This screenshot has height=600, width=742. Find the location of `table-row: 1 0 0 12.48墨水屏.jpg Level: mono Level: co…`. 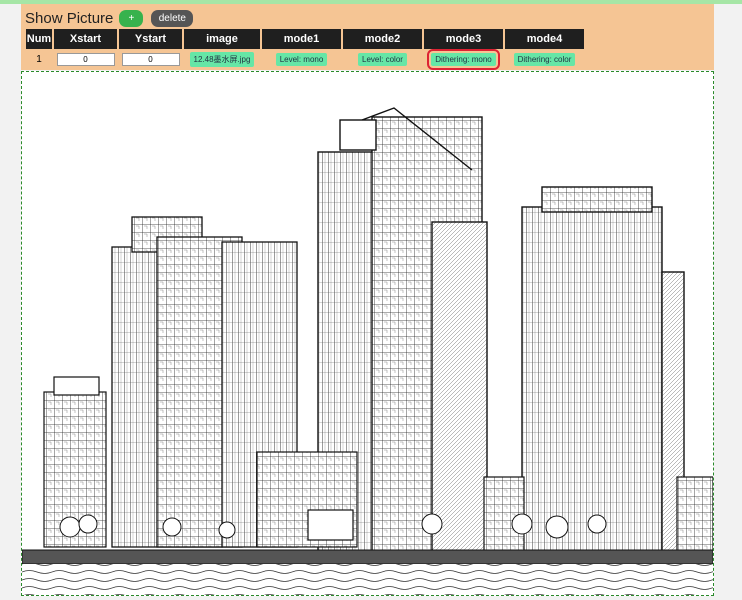

table-row: 1 0 0 12.48墨水屏.jpg Level: mono Level: co… is located at coordinates (305, 59).